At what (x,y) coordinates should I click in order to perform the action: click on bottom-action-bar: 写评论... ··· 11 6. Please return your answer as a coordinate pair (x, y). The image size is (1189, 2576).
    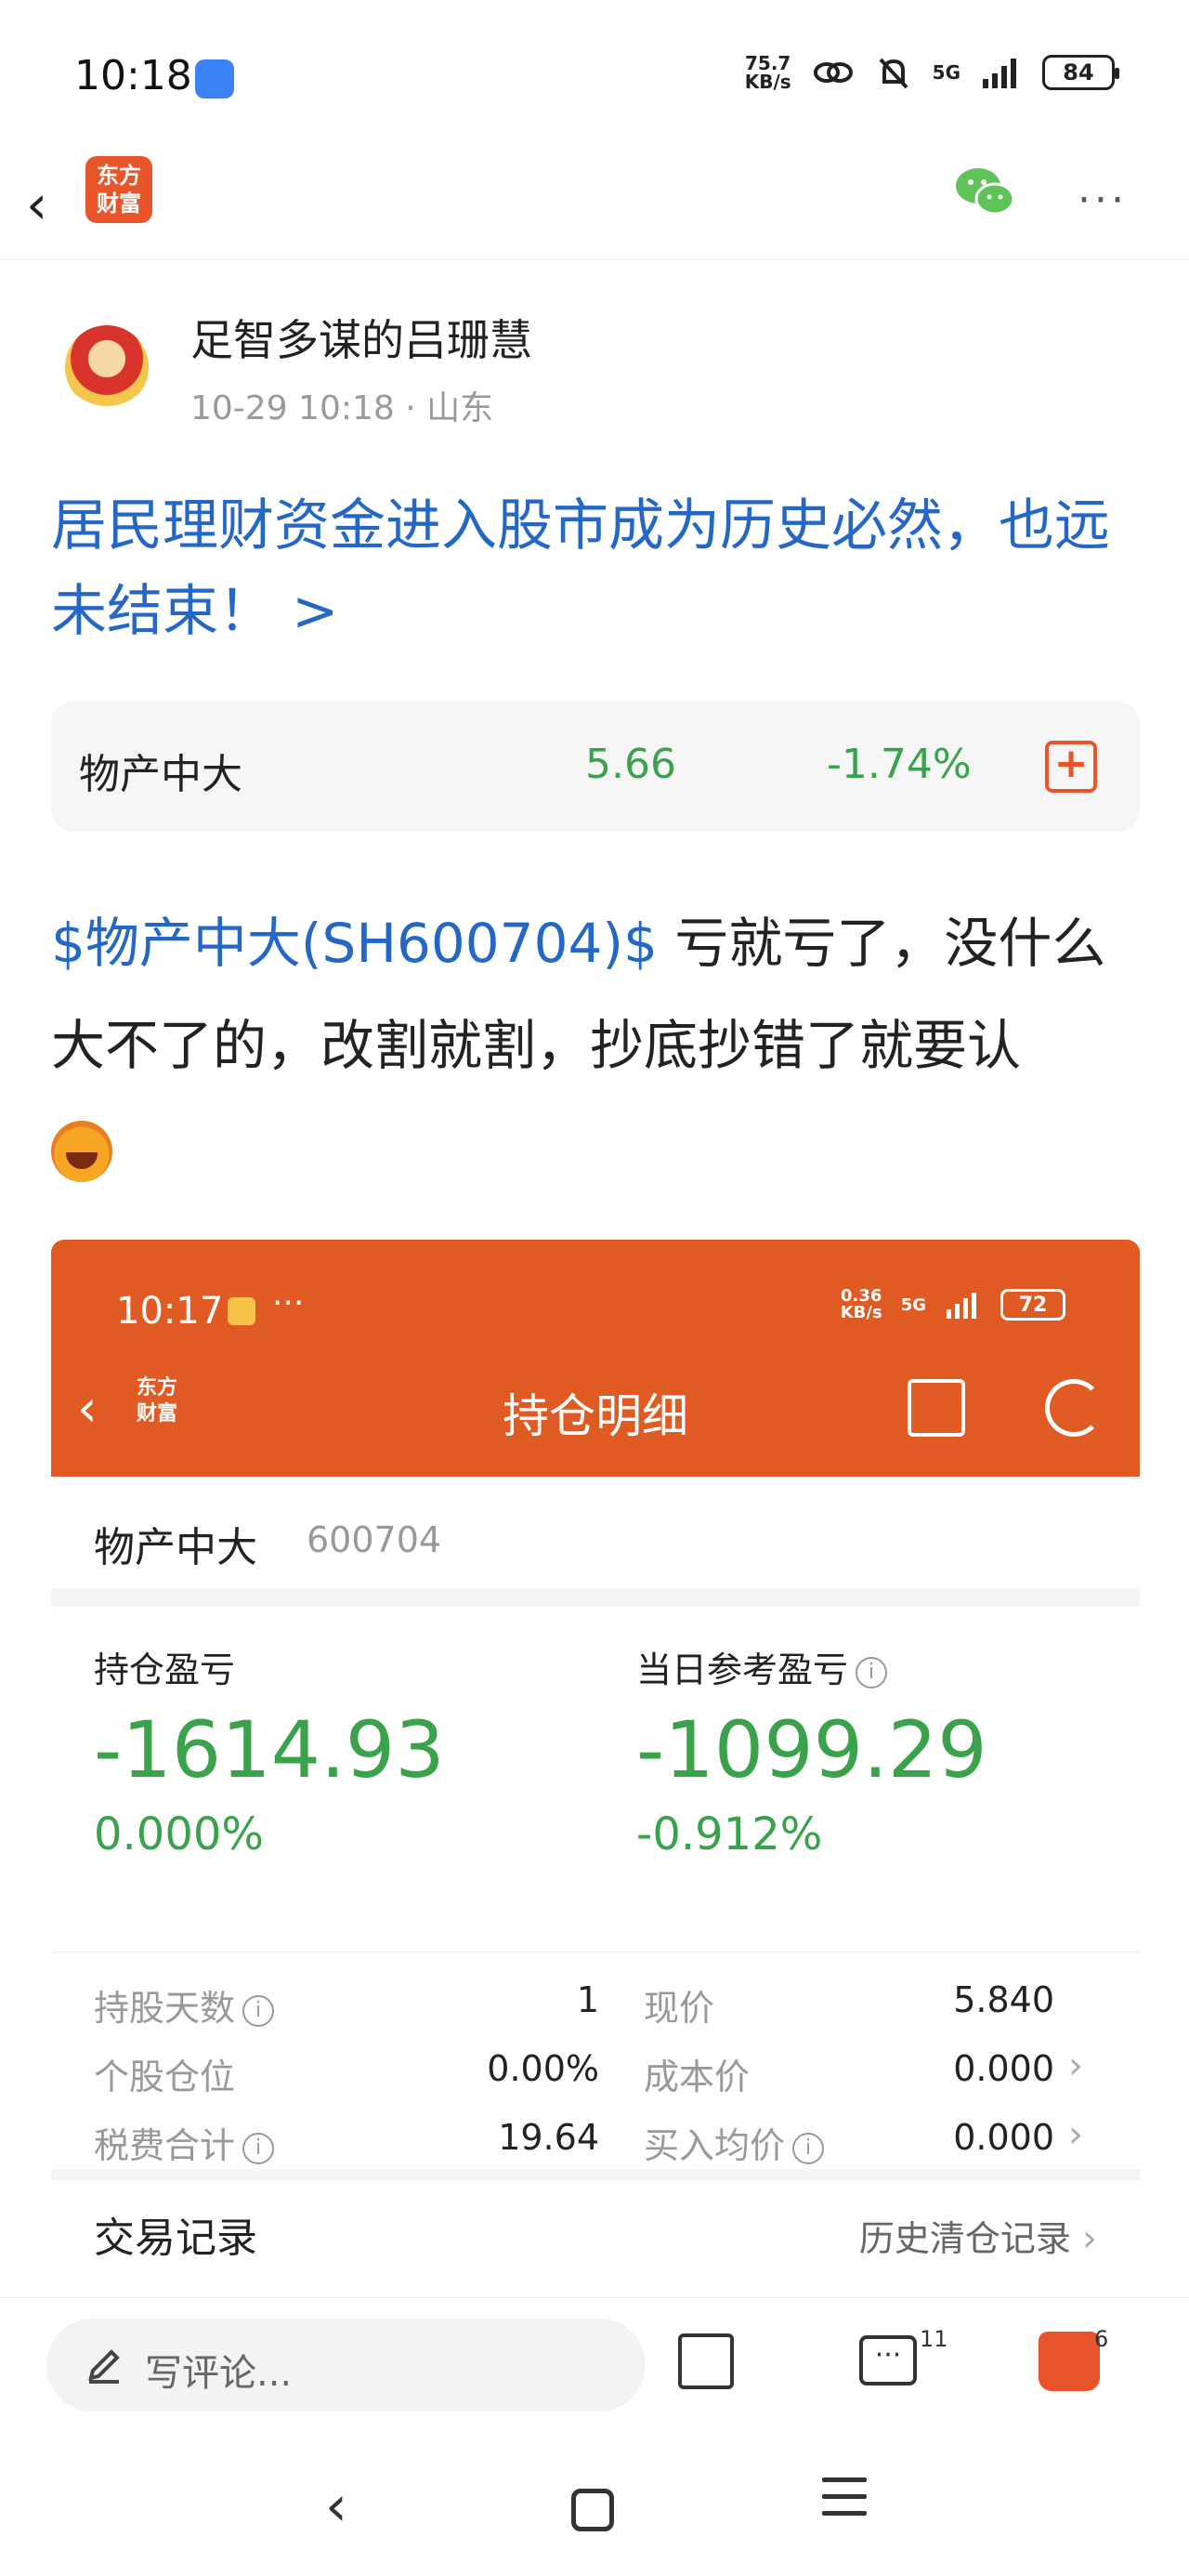
    Looking at the image, I should click on (594, 2367).